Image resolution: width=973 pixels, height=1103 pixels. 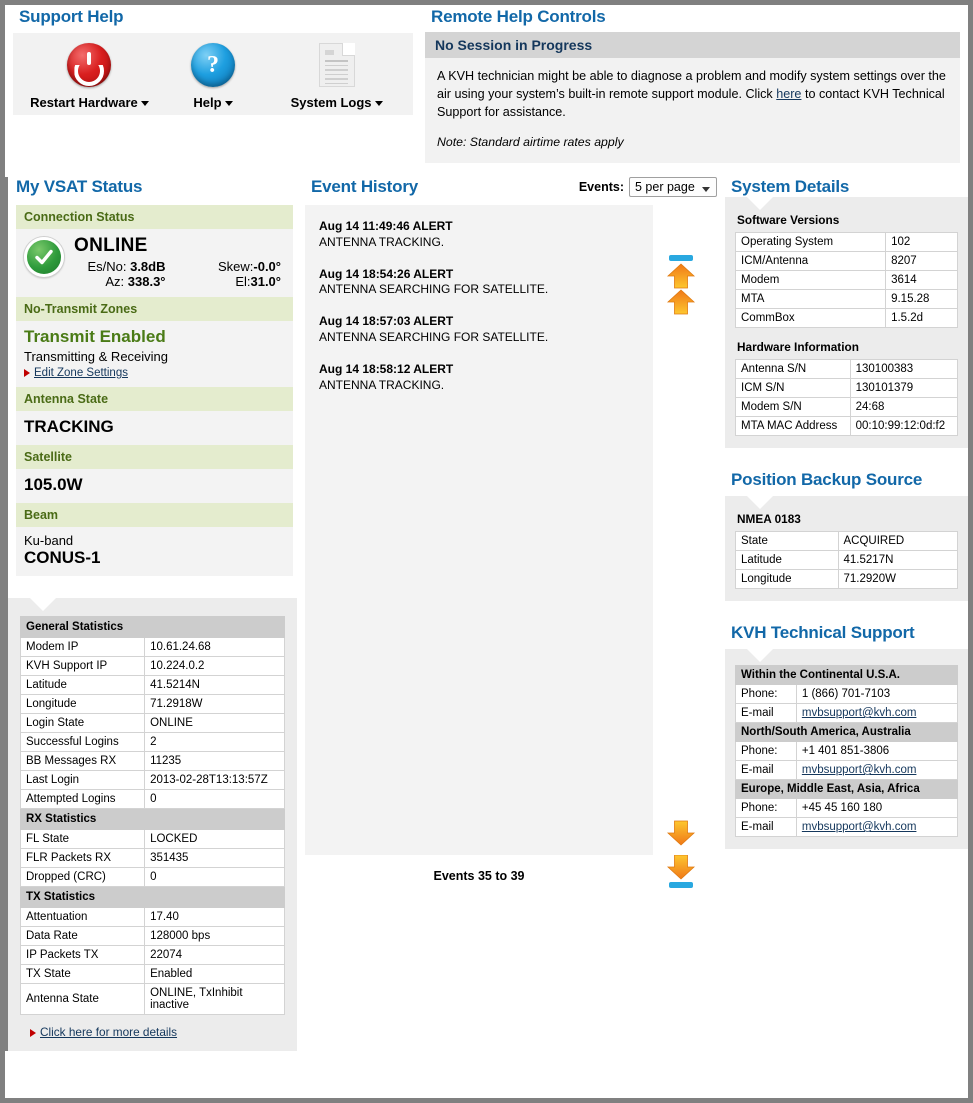 I want to click on help-button: ? Help, so click(x=213, y=75).